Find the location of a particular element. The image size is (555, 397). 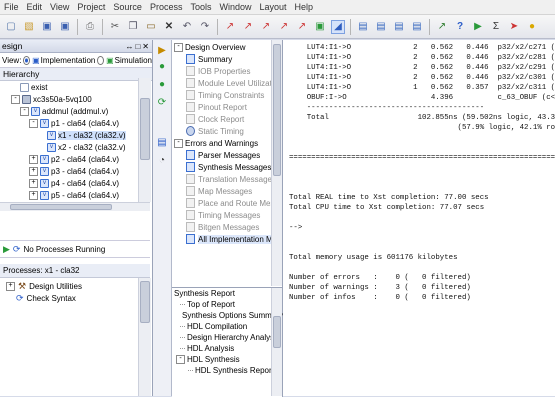

run-all-icon: ↗ is located at coordinates (230, 27).